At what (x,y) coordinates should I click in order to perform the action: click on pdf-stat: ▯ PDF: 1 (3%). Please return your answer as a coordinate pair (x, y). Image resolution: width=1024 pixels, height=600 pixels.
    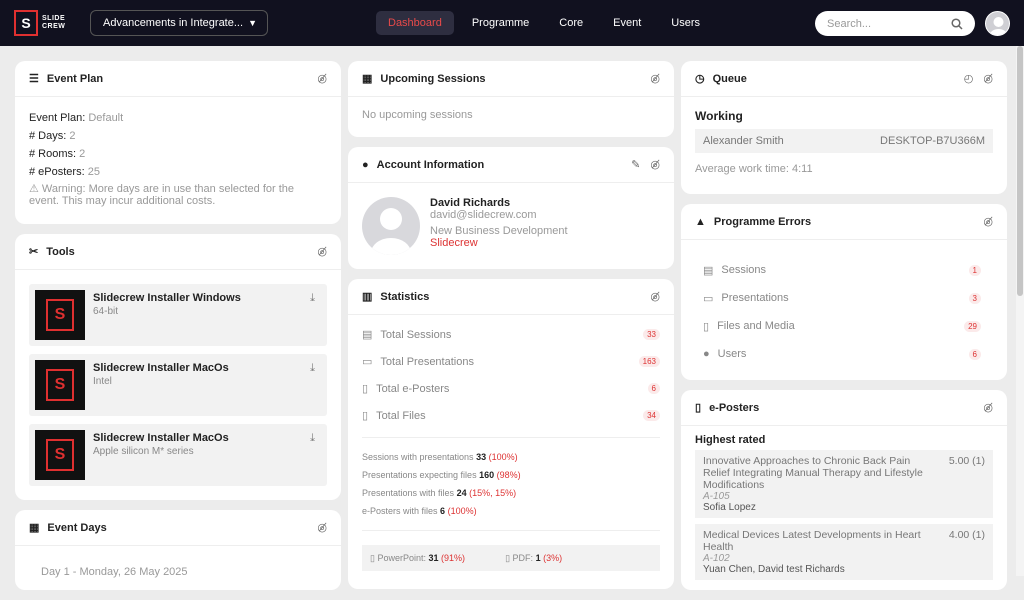
    Looking at the image, I should click on (534, 558).